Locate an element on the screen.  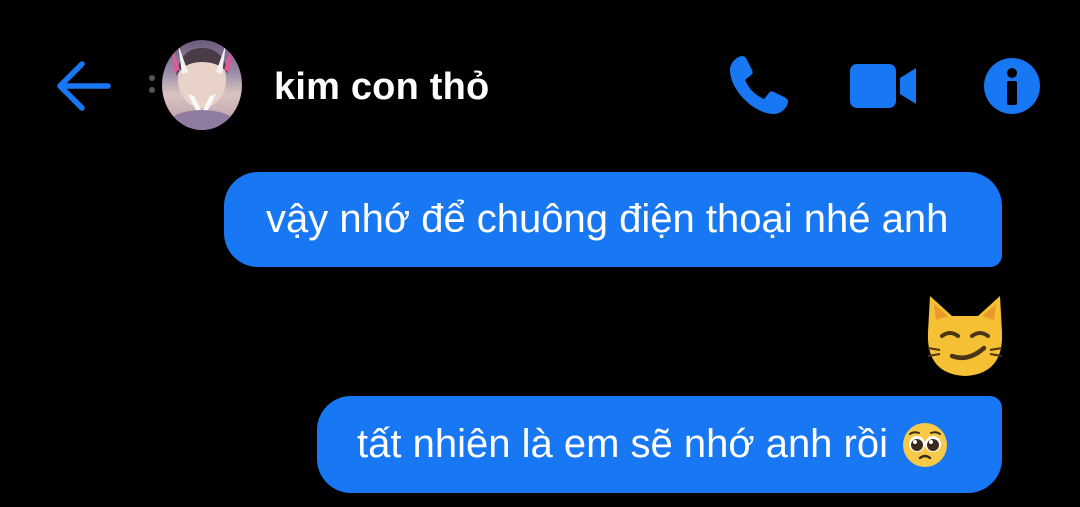
video-call-button is located at coordinates (884, 86).